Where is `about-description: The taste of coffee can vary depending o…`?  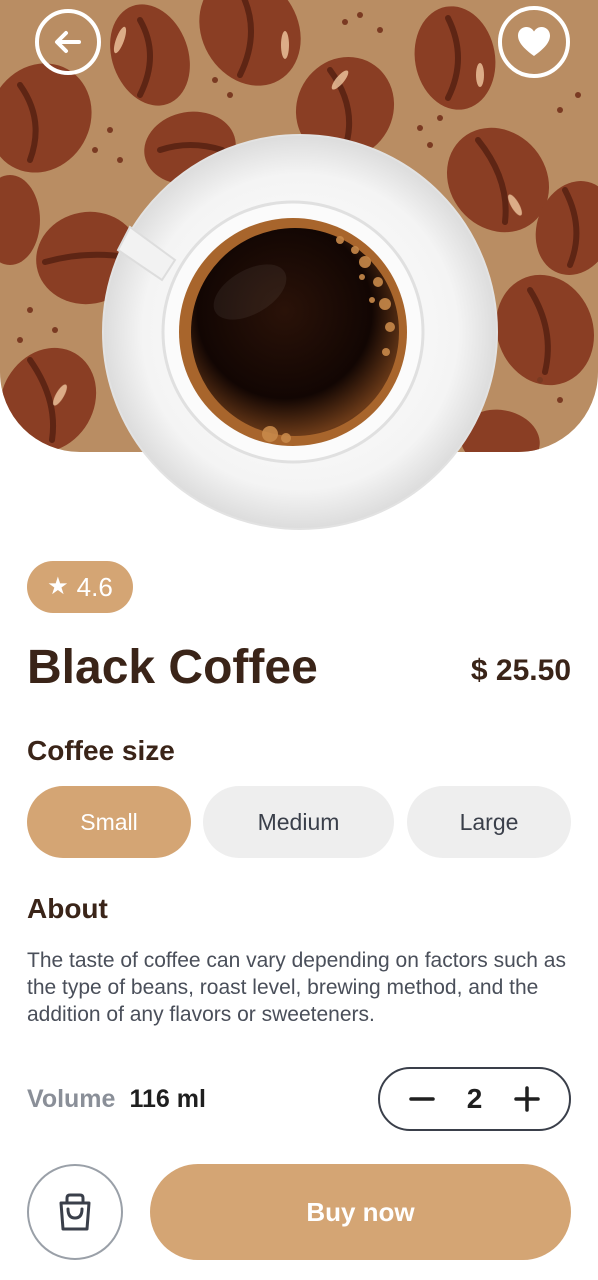 about-description: The taste of coffee can vary depending o… is located at coordinates (296, 987).